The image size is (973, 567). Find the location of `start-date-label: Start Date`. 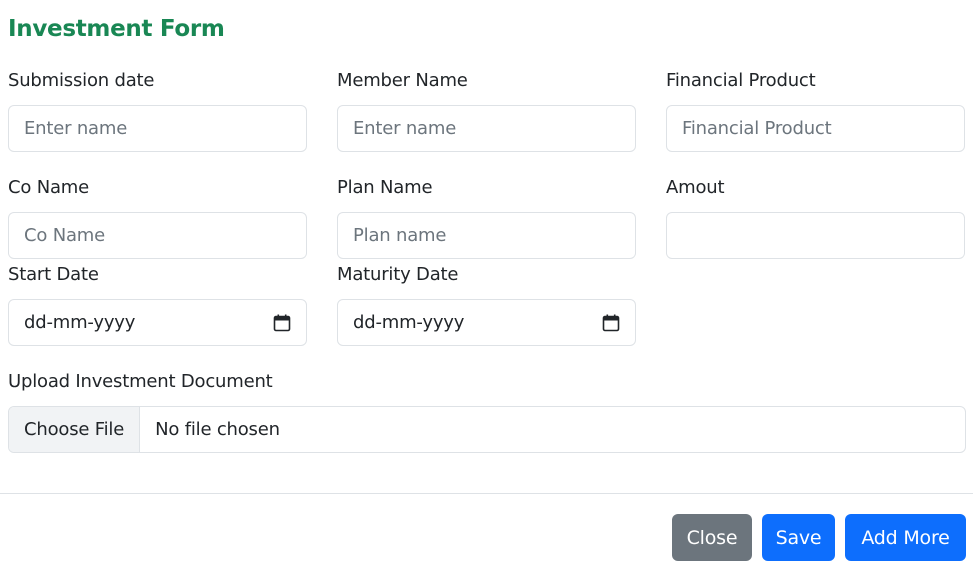

start-date-label: Start Date is located at coordinates (53, 274).